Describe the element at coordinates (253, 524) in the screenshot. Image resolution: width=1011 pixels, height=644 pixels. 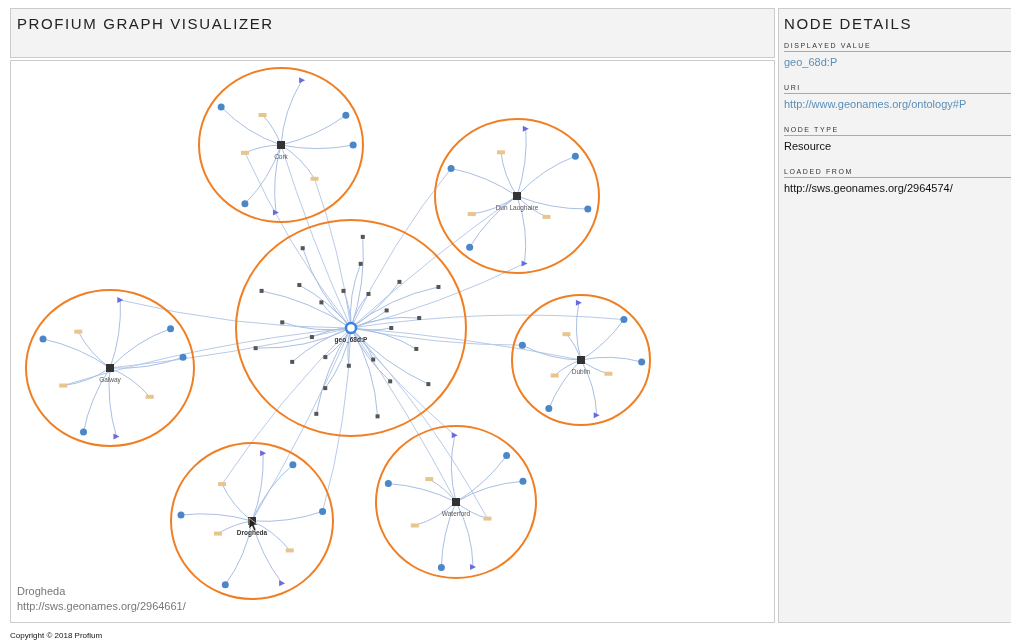
I see `cursor-icon` at that location.